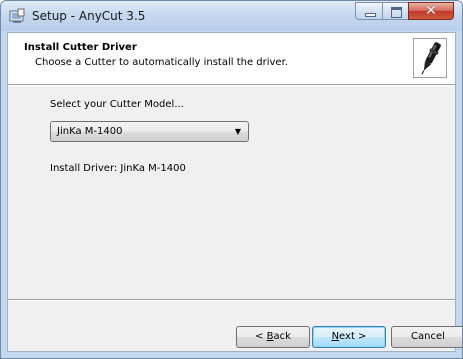 The width and height of the screenshot is (463, 359). What do you see at coordinates (335, 336) in the screenshot?
I see `next-button-mnemonic: N` at bounding box center [335, 336].